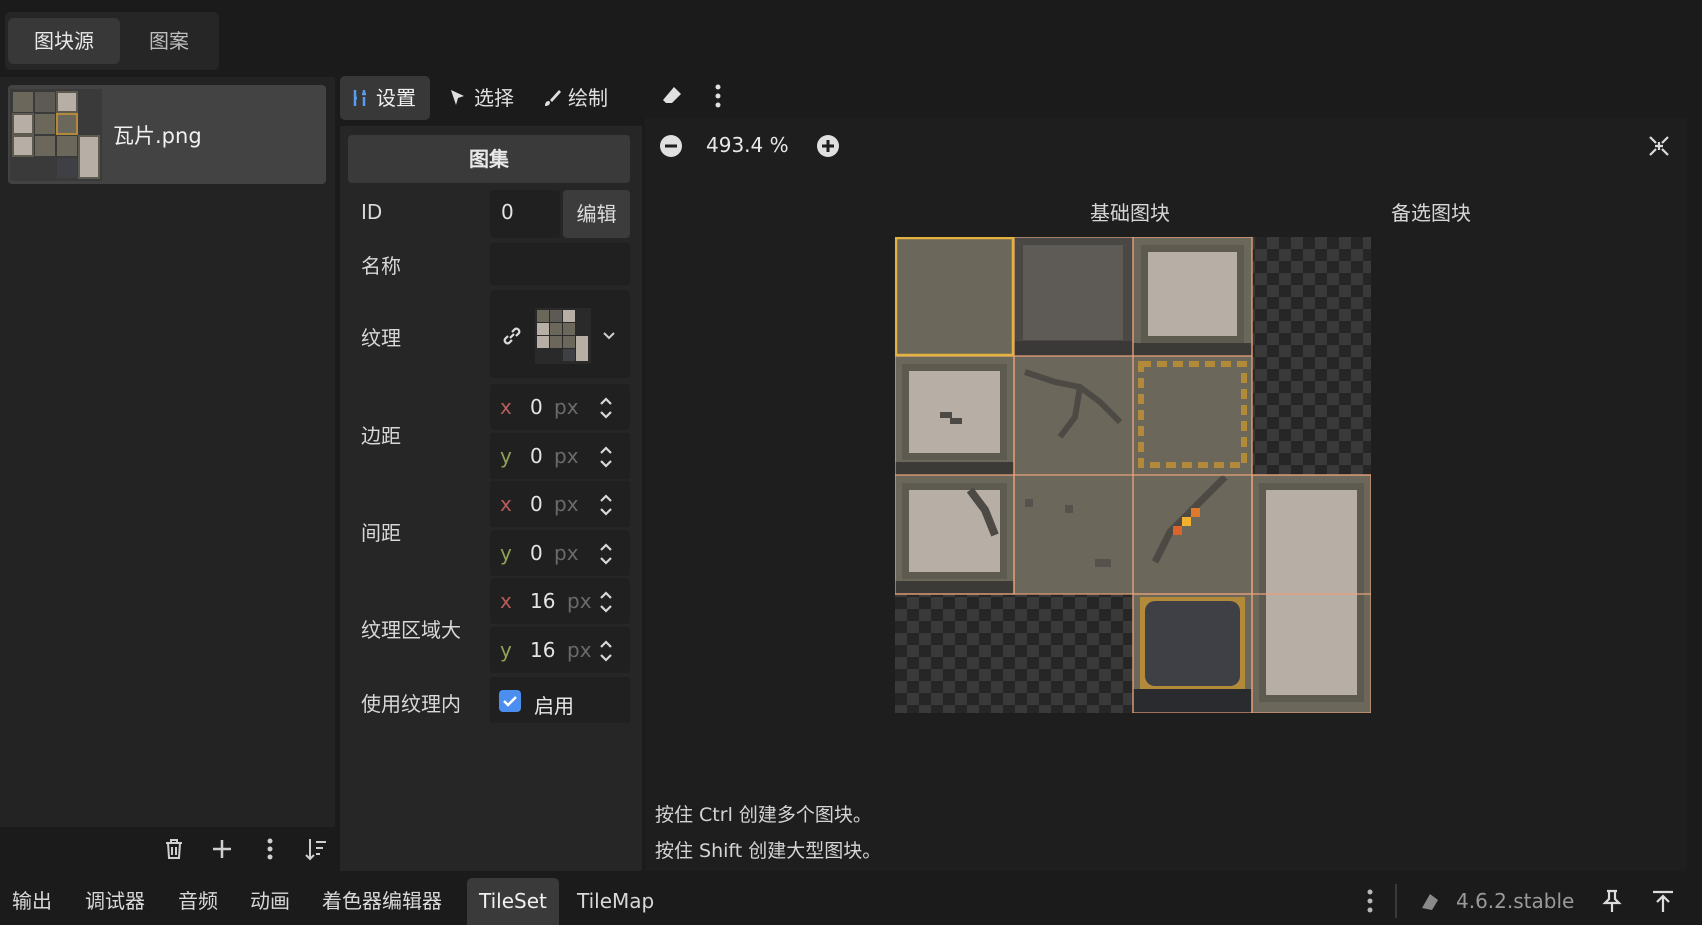 Image resolution: width=1702 pixels, height=925 pixels. Describe the element at coordinates (32, 901) in the screenshot. I see `dock-tab-output: 输出` at that location.